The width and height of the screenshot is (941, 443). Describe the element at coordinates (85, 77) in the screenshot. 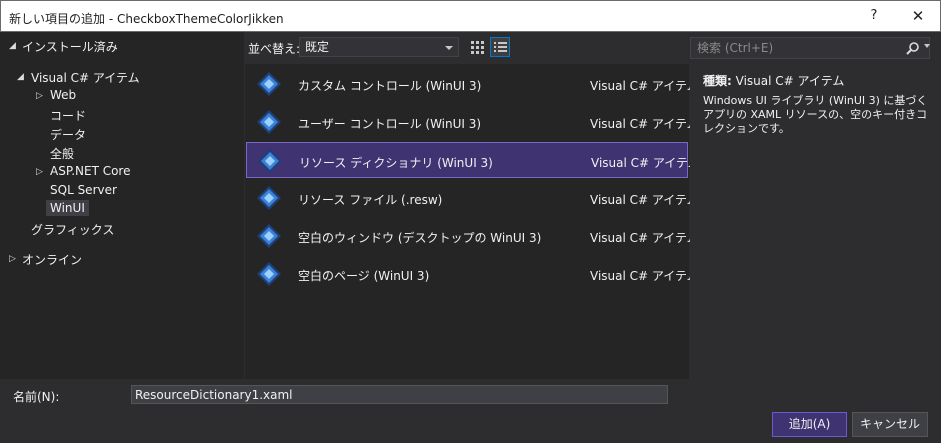

I see `tree-item-visual-csharp: Visual C# アイテム` at that location.